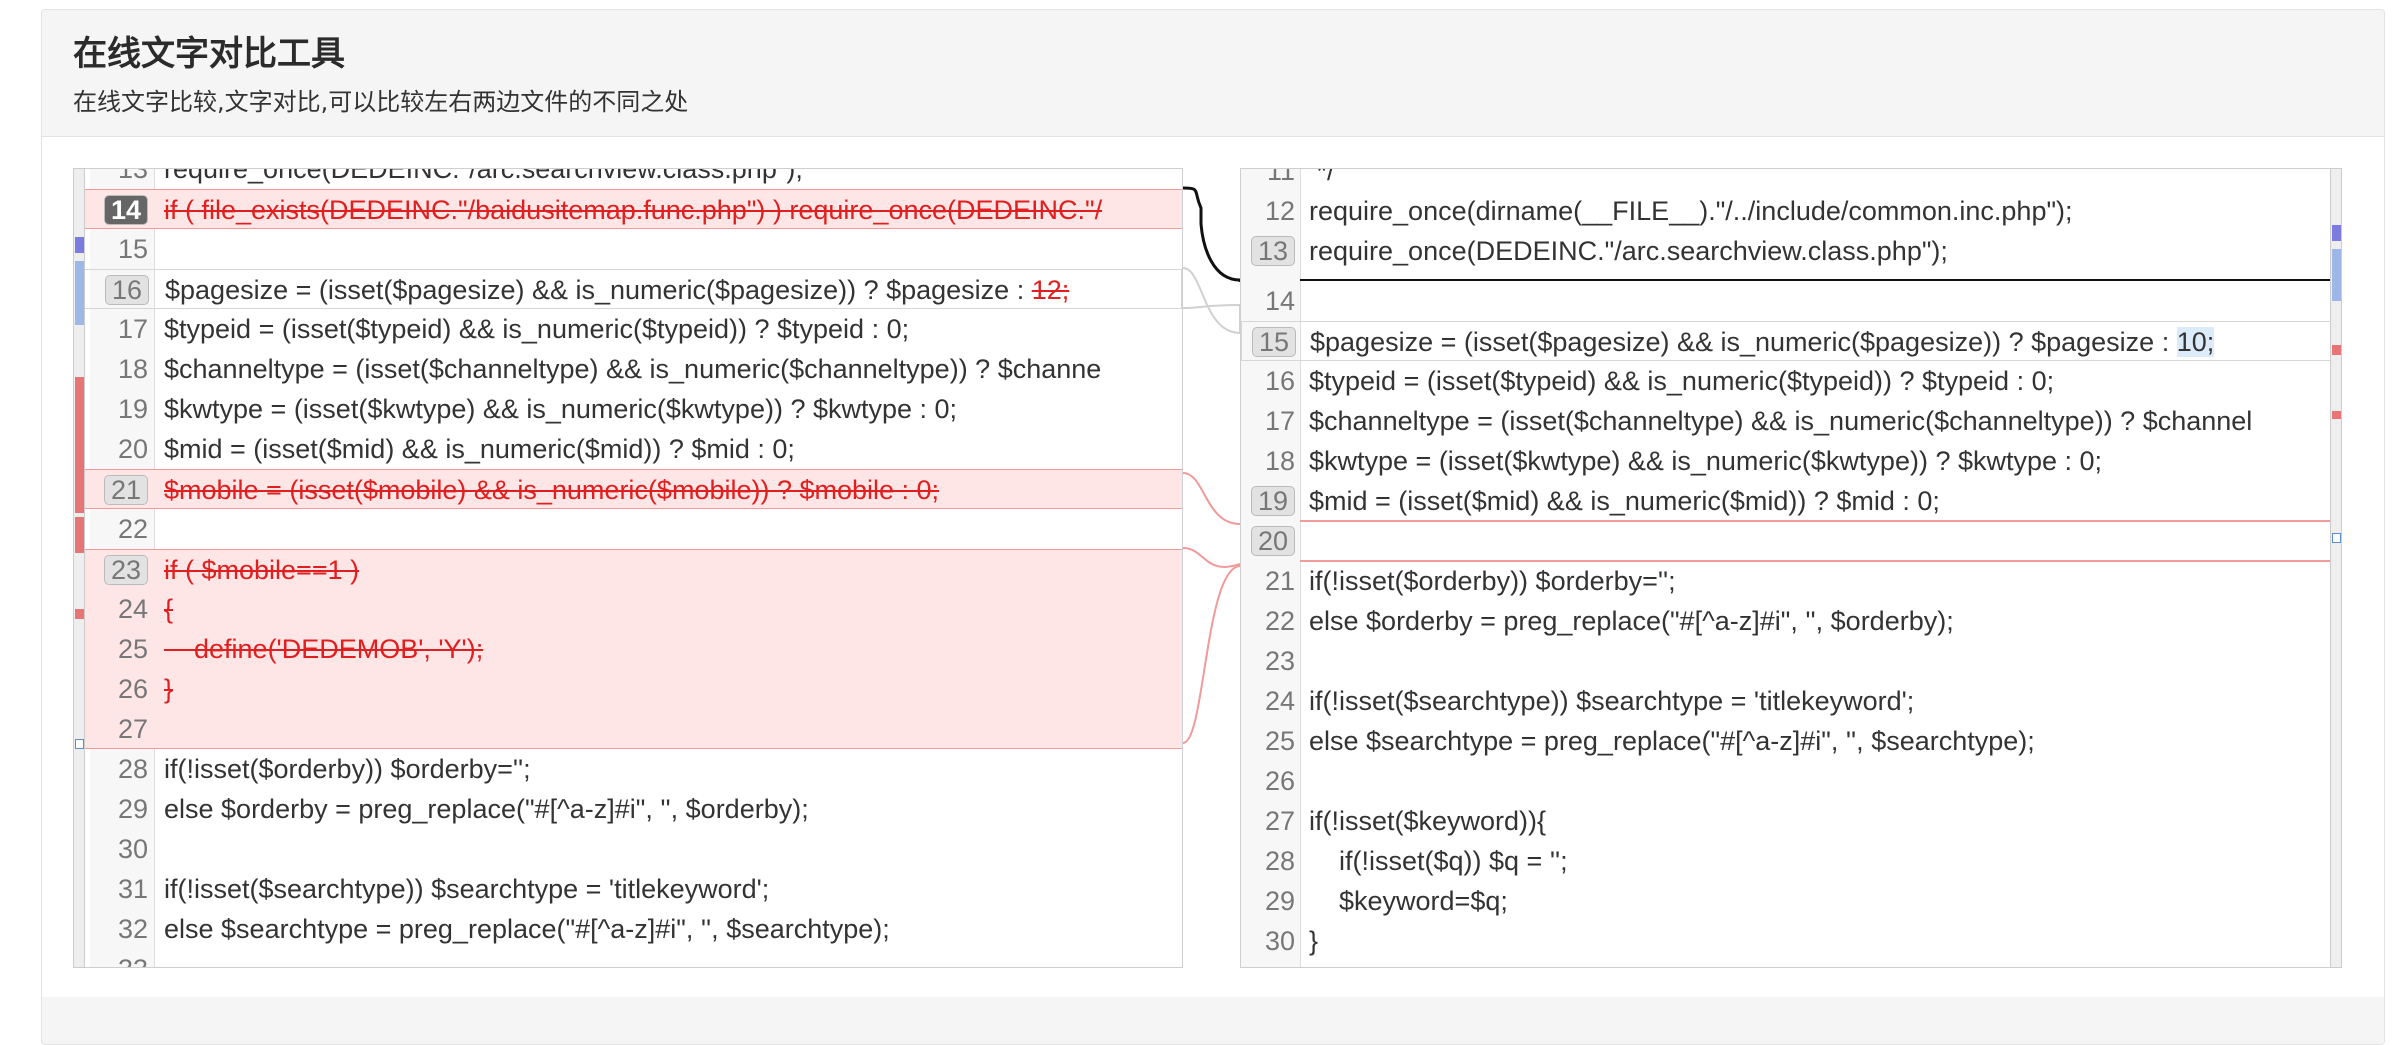 This screenshot has width=2394, height=1045. I want to click on code-line-deleted: 24 {, so click(628, 609).